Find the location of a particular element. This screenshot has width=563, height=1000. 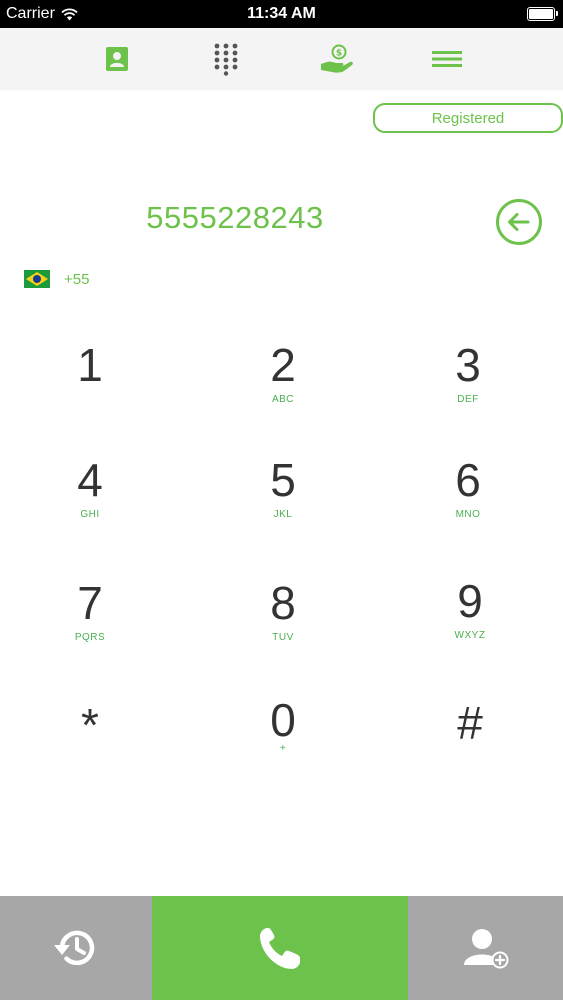

contacts-icon is located at coordinates (117, 59).